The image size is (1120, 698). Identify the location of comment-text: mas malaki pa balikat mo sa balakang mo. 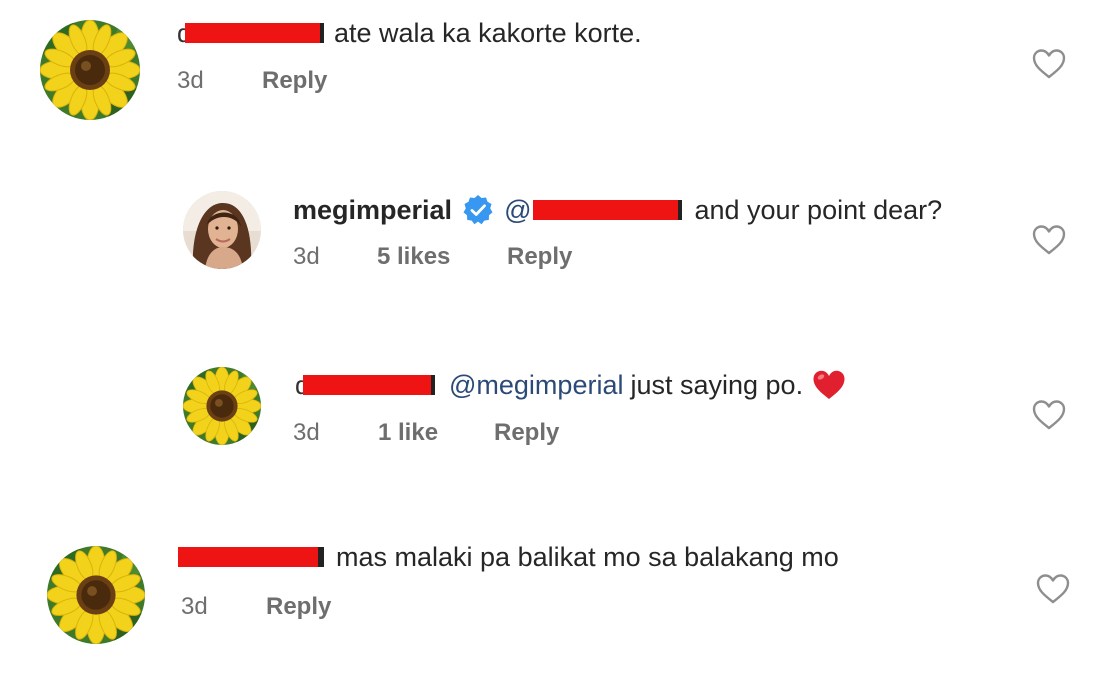
(587, 557).